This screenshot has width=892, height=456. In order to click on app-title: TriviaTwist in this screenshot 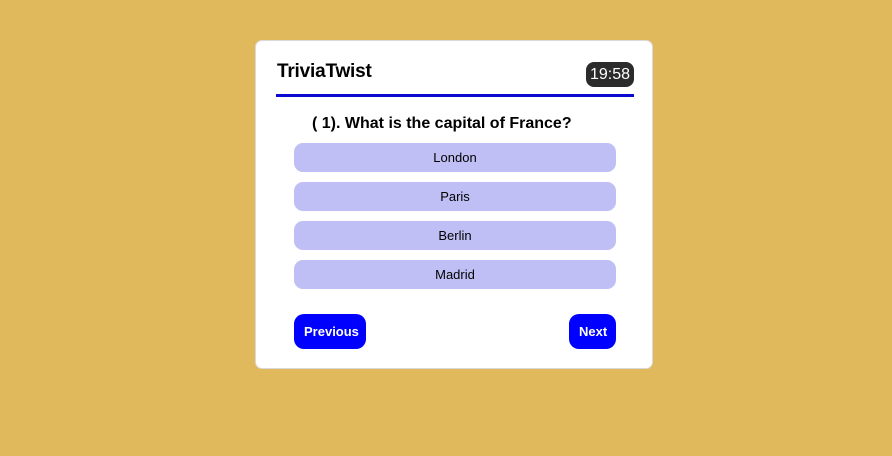, I will do `click(324, 71)`.